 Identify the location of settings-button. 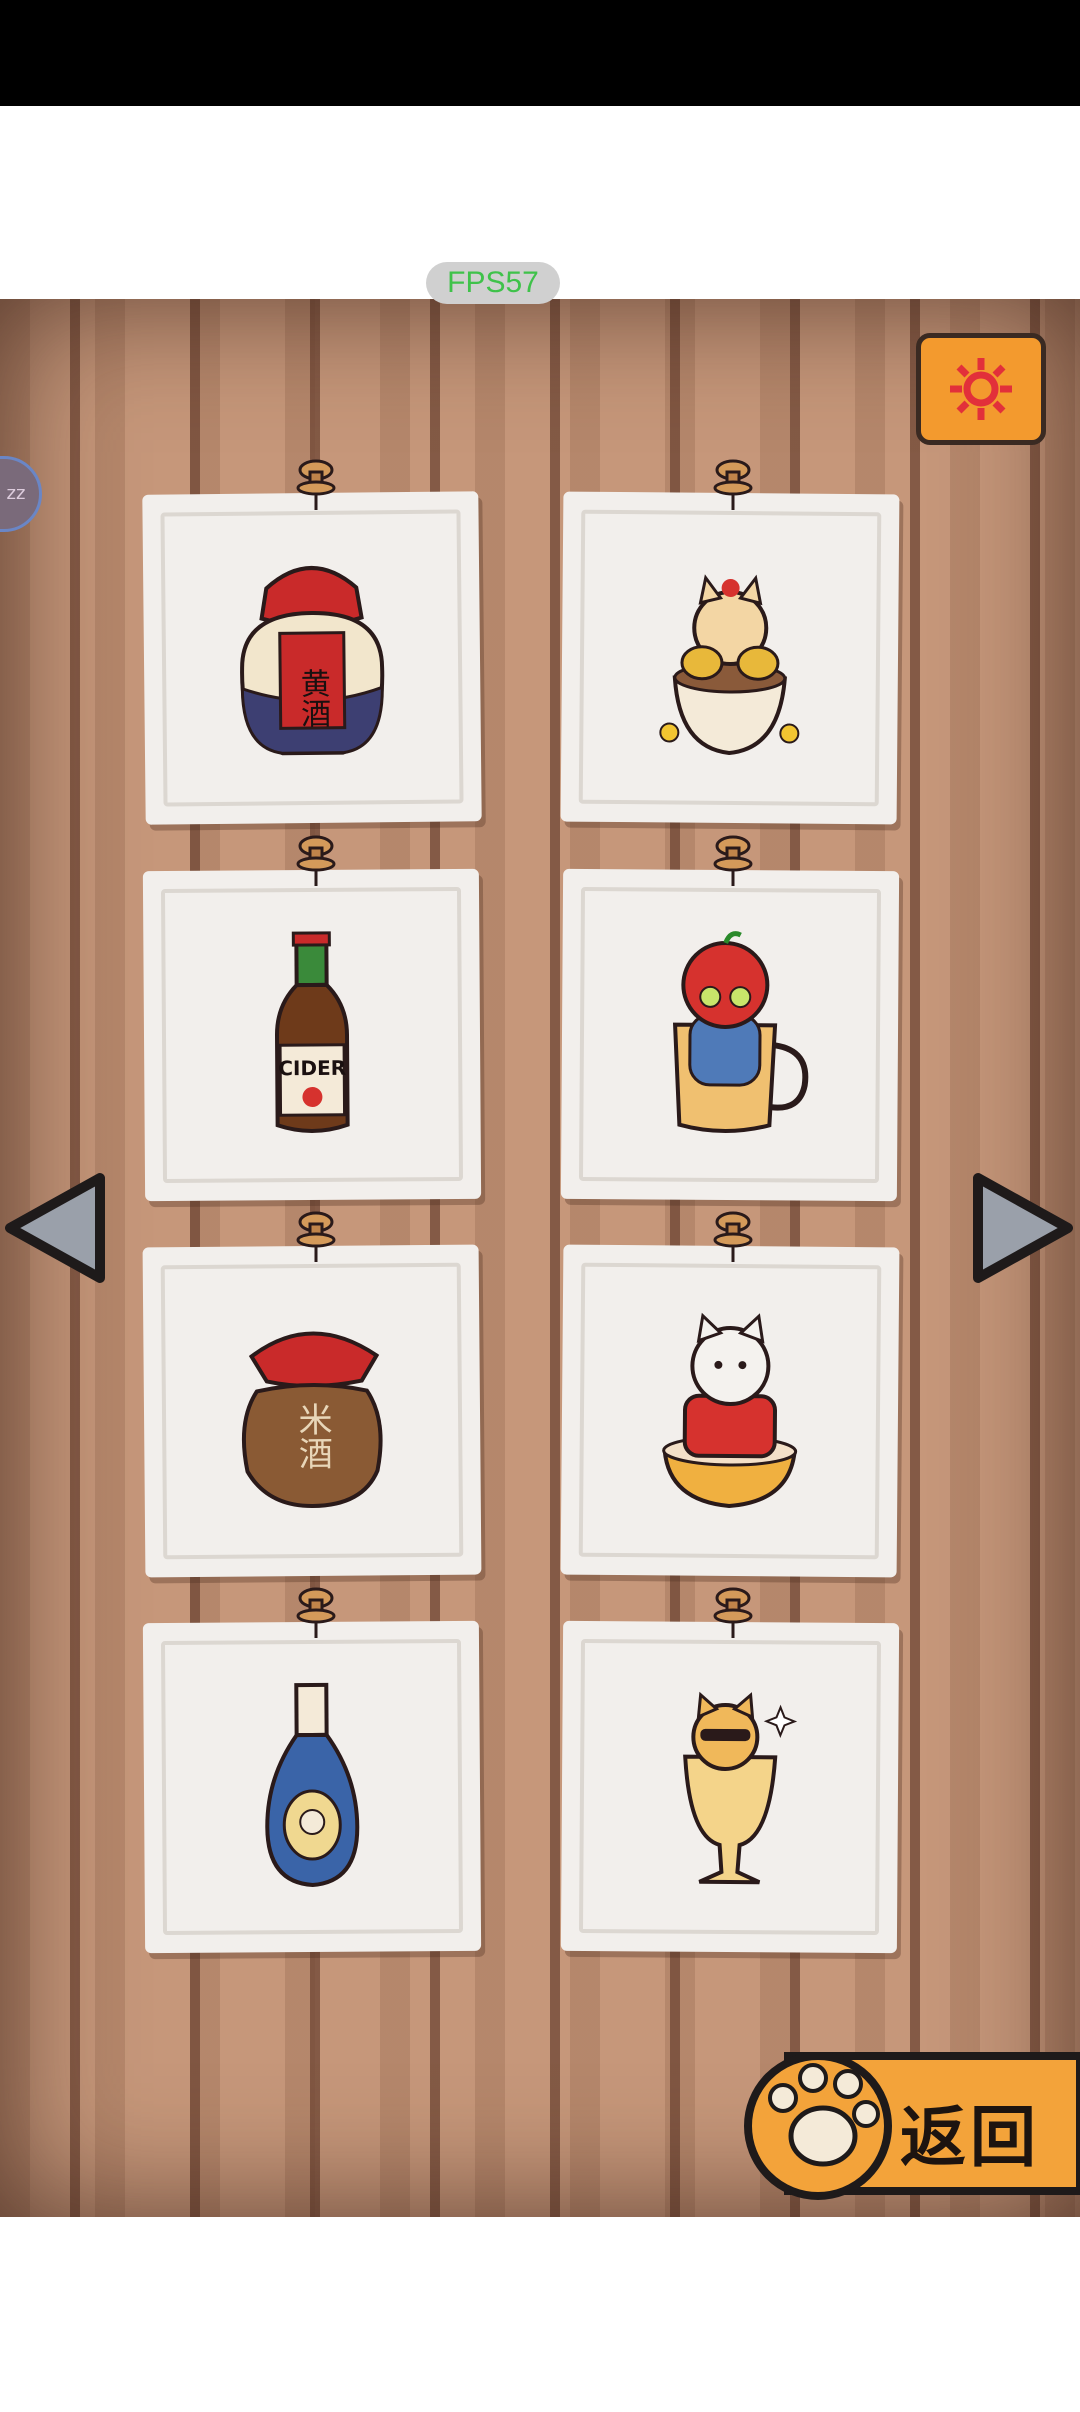
(981, 389).